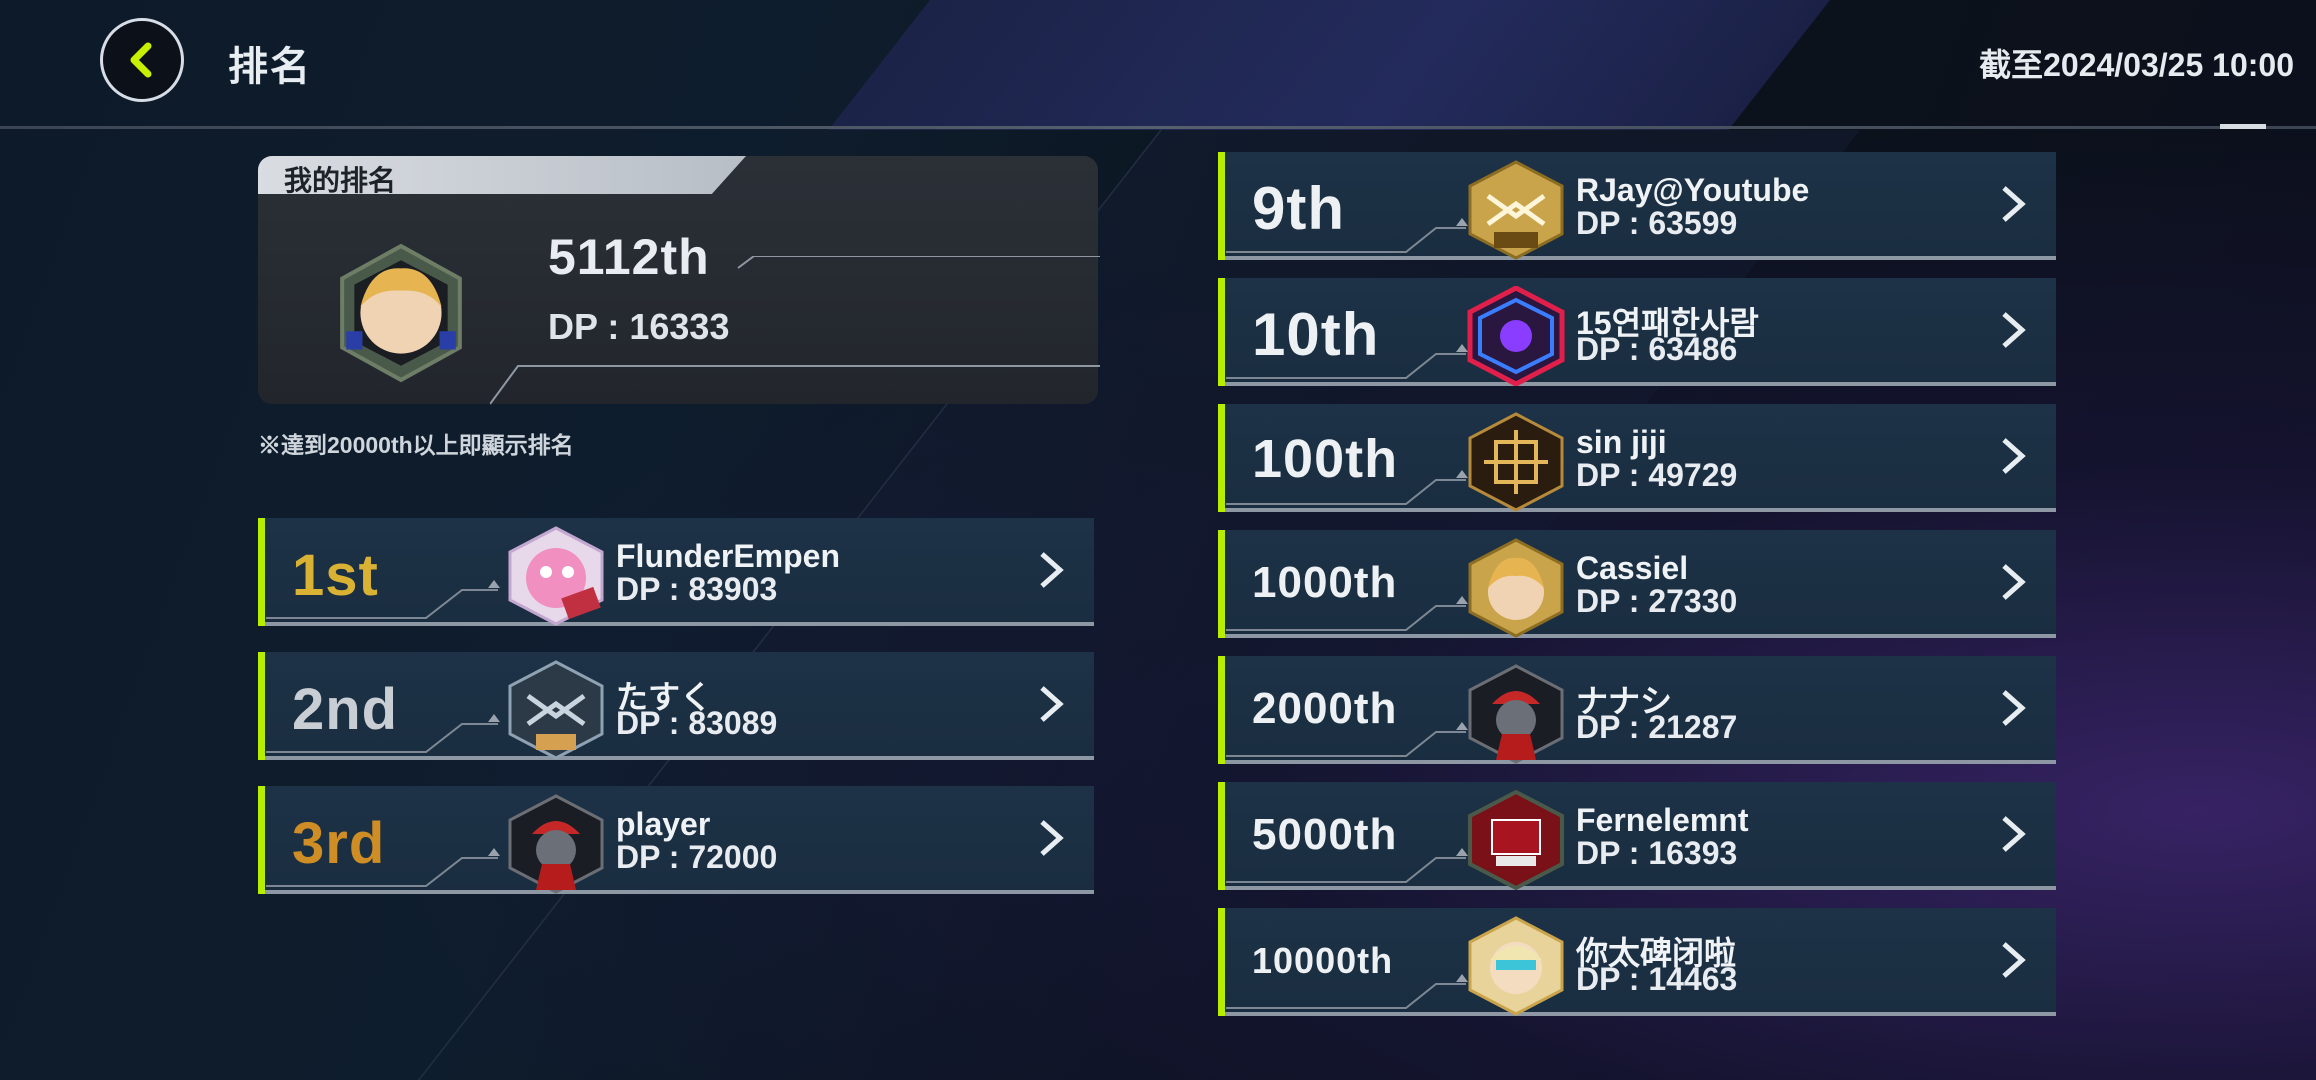 The image size is (2316, 1080). Describe the element at coordinates (697, 589) in the screenshot. I see `player-dp: DP : 83903` at that location.